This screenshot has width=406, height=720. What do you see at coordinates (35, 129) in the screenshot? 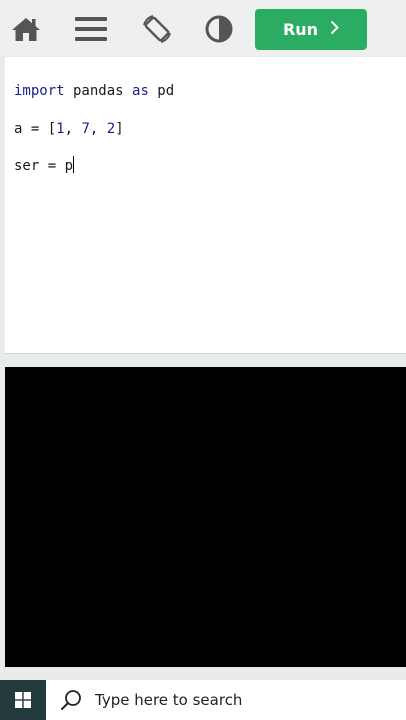
I see `code-text: a = [` at bounding box center [35, 129].